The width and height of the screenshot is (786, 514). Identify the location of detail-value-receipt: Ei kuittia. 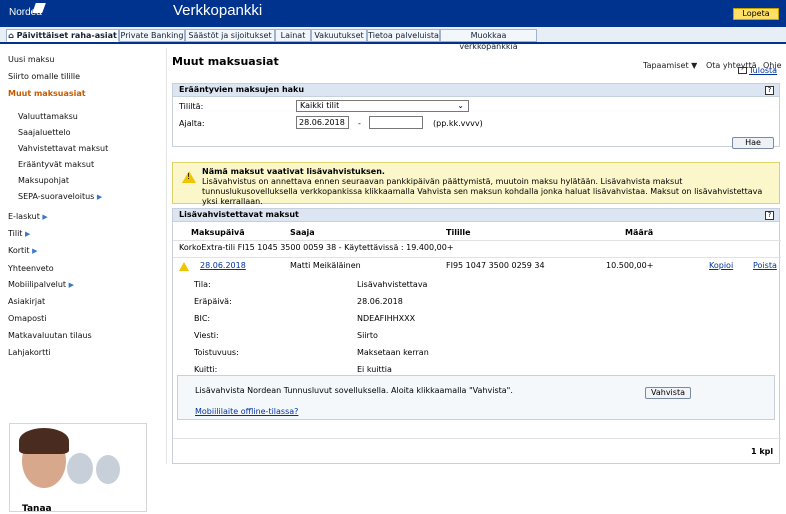
(374, 369).